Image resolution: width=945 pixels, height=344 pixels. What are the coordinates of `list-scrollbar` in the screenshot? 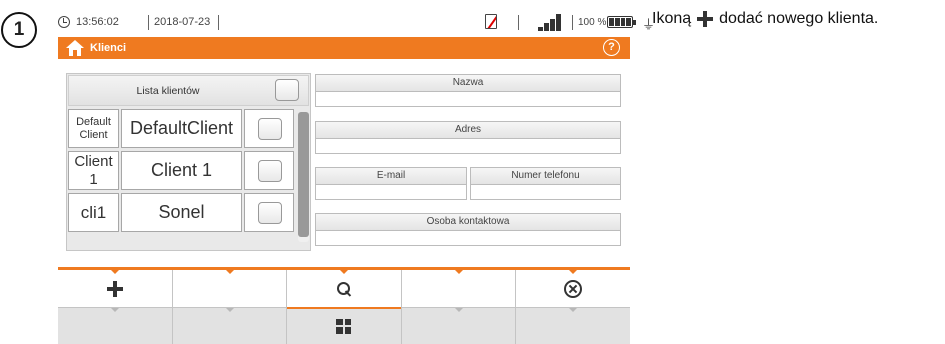 It's located at (303, 177).